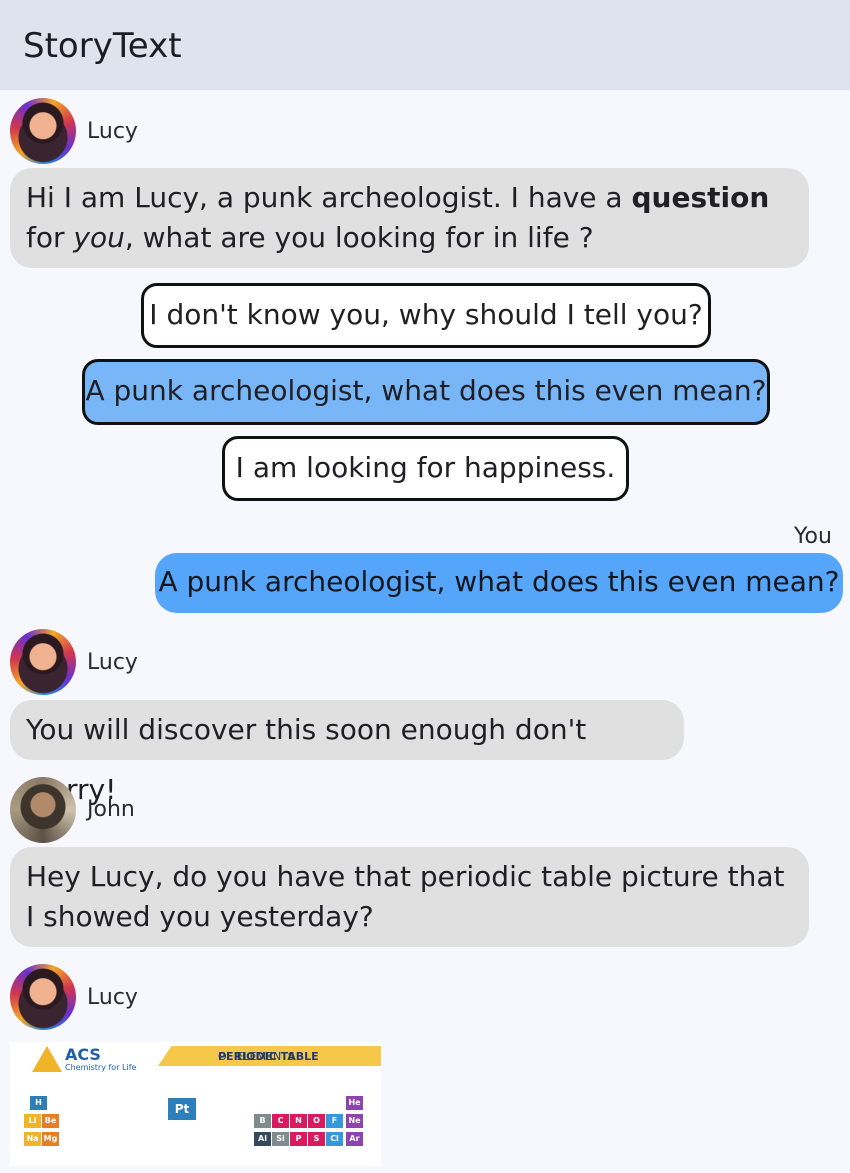  What do you see at coordinates (426, 315) in the screenshot?
I see `choice-button: I don't know you, why should I tell you?` at bounding box center [426, 315].